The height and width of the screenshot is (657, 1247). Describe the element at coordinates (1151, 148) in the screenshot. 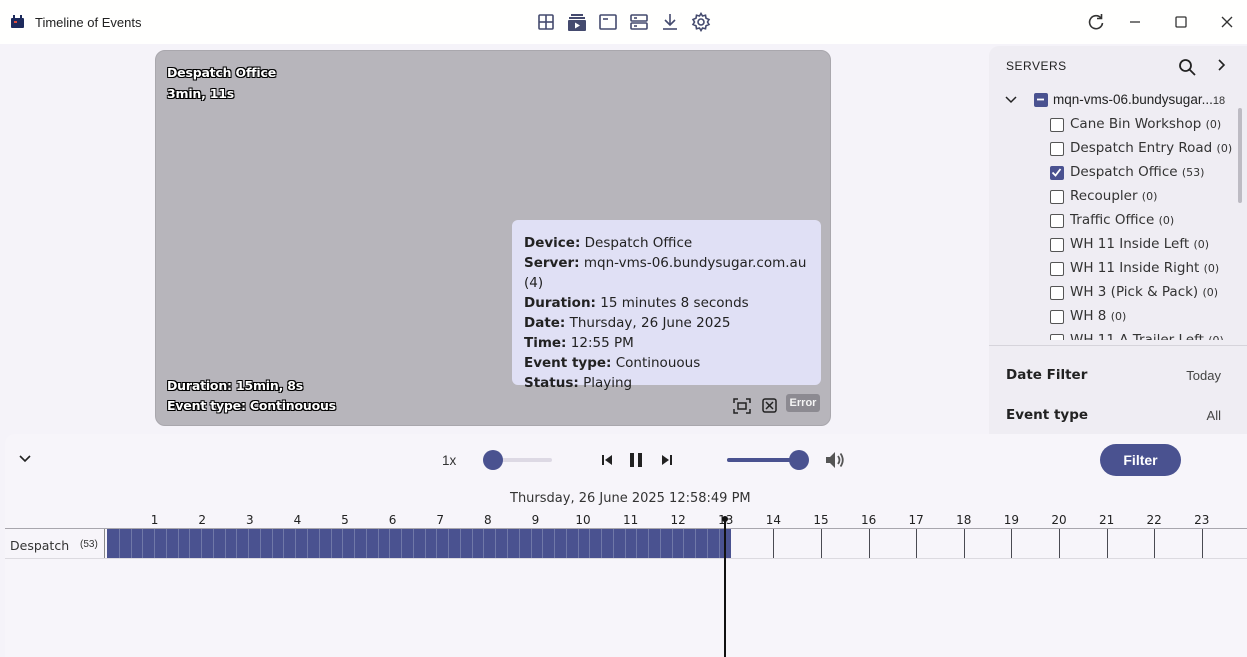

I see `server-item: Despatch Entry Road (0)` at that location.